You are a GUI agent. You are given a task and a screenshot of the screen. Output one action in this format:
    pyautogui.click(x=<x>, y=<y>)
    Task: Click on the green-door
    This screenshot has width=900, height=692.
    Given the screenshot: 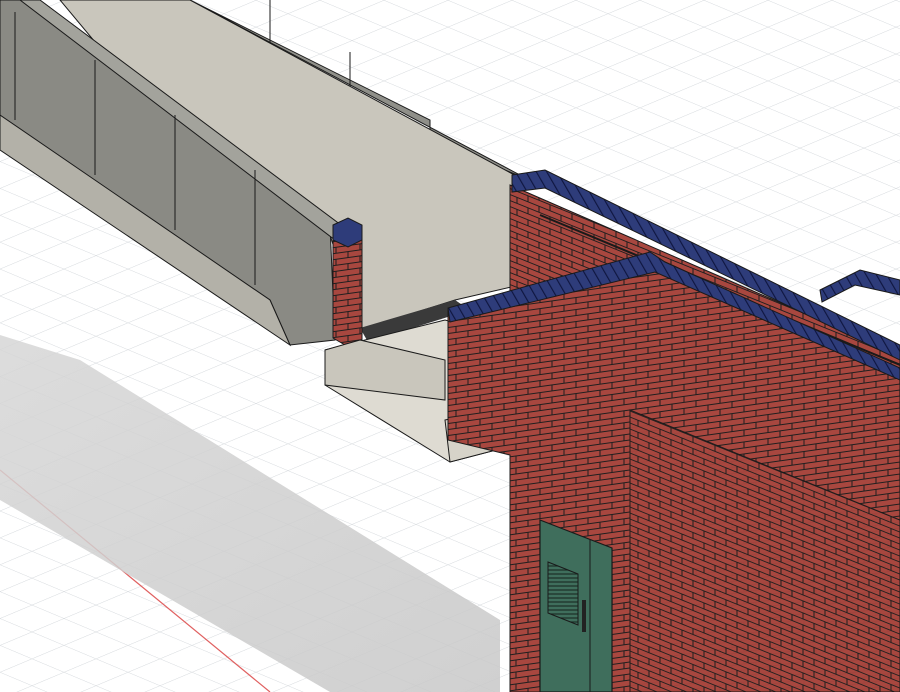 What is the action you would take?
    pyautogui.click(x=576, y=605)
    